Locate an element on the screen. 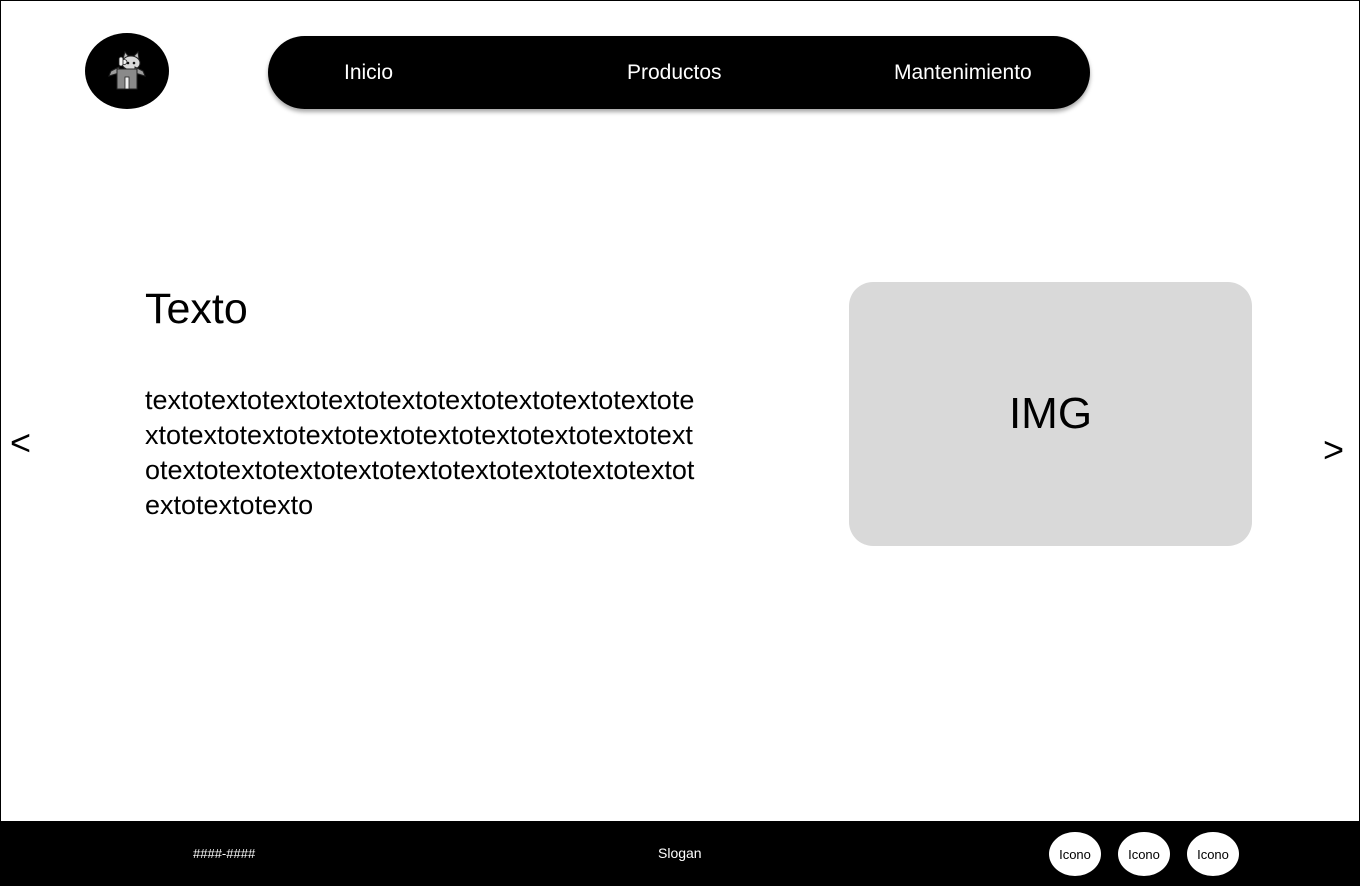  nav-item-productos: Productos is located at coordinates (674, 72).